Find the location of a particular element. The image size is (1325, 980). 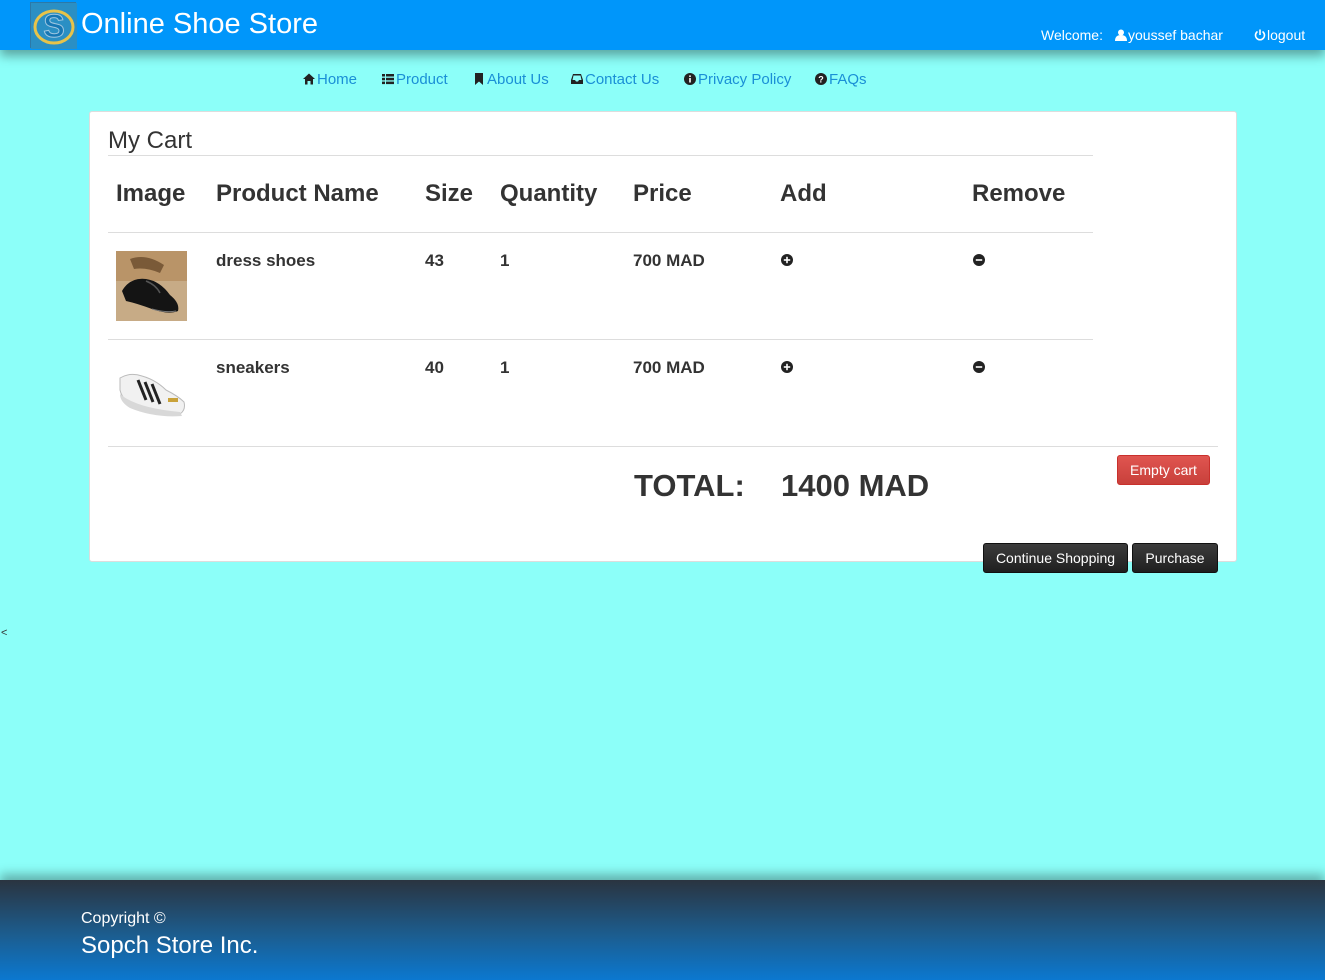

column-header-quantity: Quantity is located at coordinates (549, 193).